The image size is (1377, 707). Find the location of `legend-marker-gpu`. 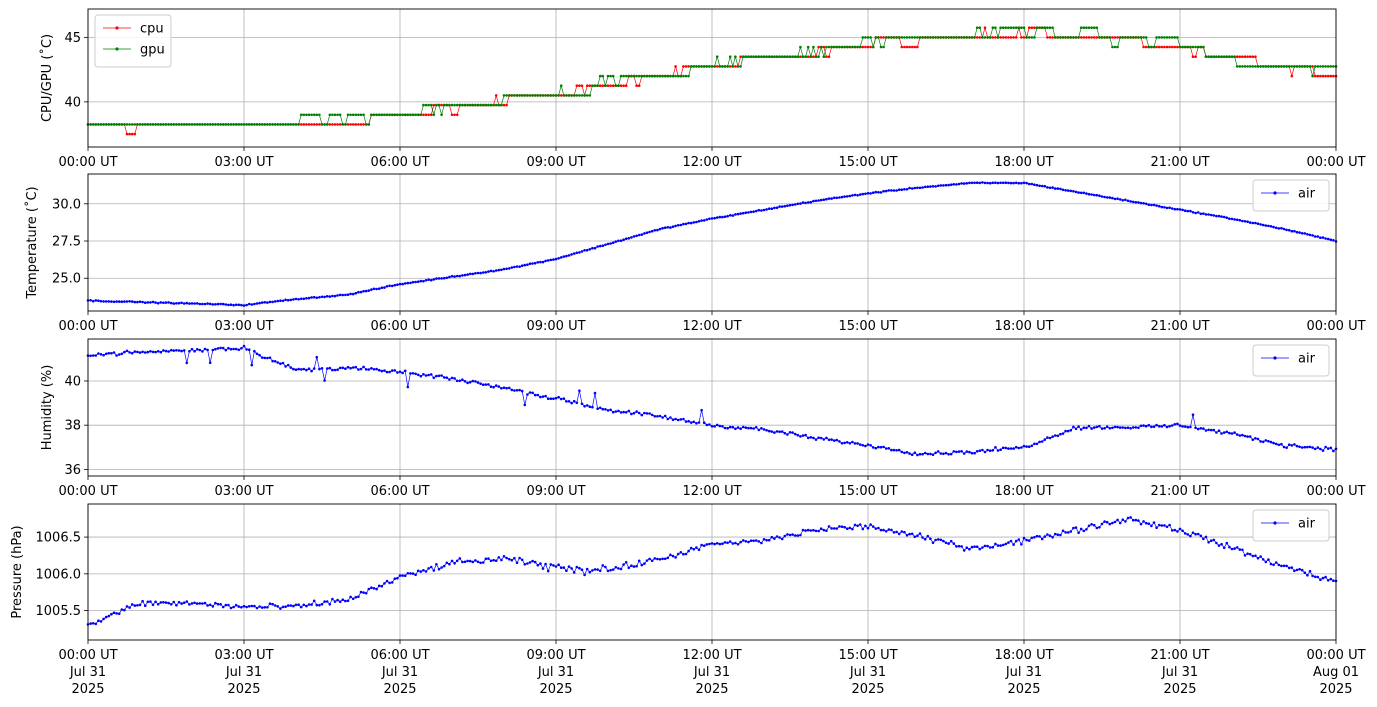

legend-marker-gpu is located at coordinates (117, 49).